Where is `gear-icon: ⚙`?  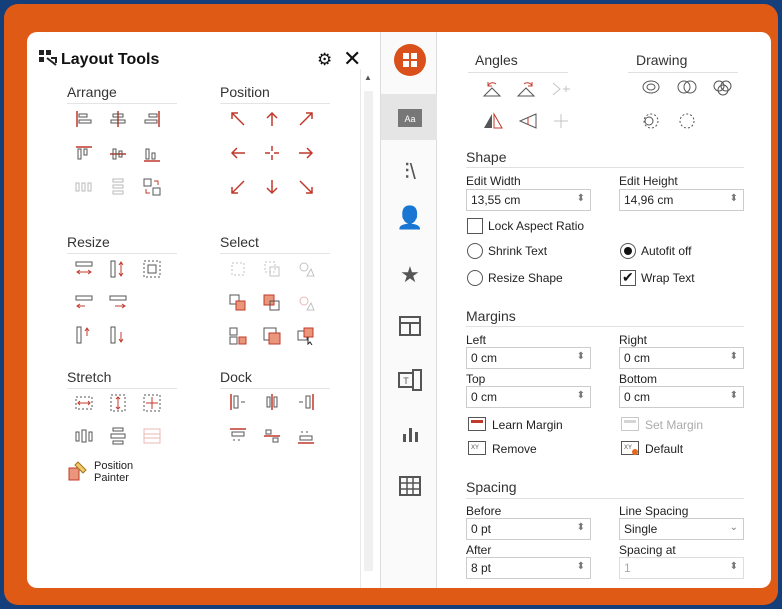 gear-icon: ⚙ is located at coordinates (324, 60).